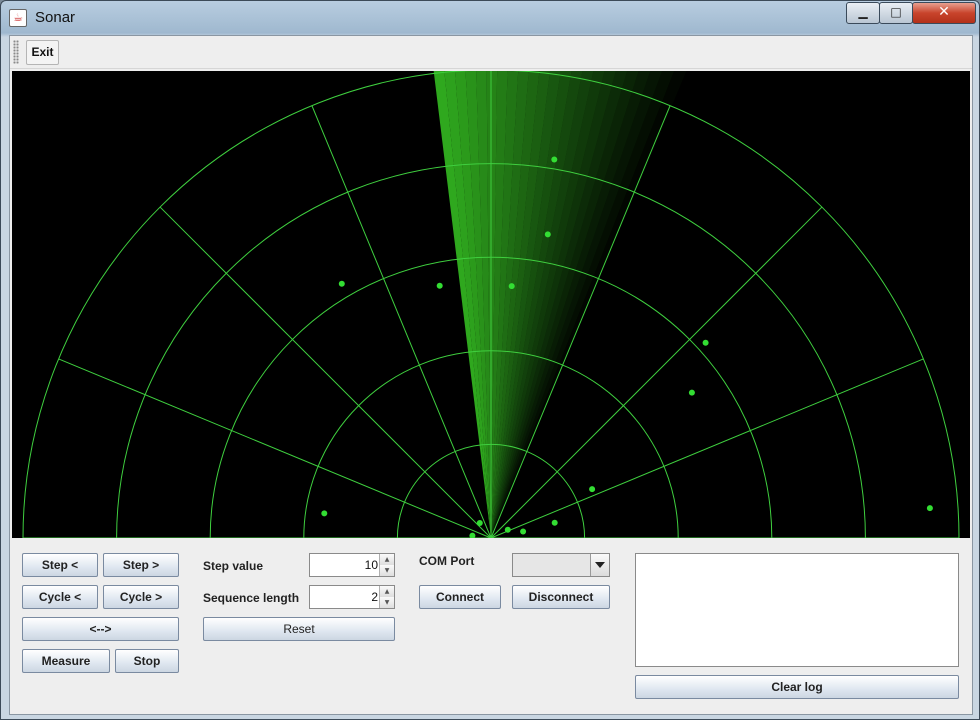  Describe the element at coordinates (944, 13) in the screenshot. I see `close-button: ✕` at that location.